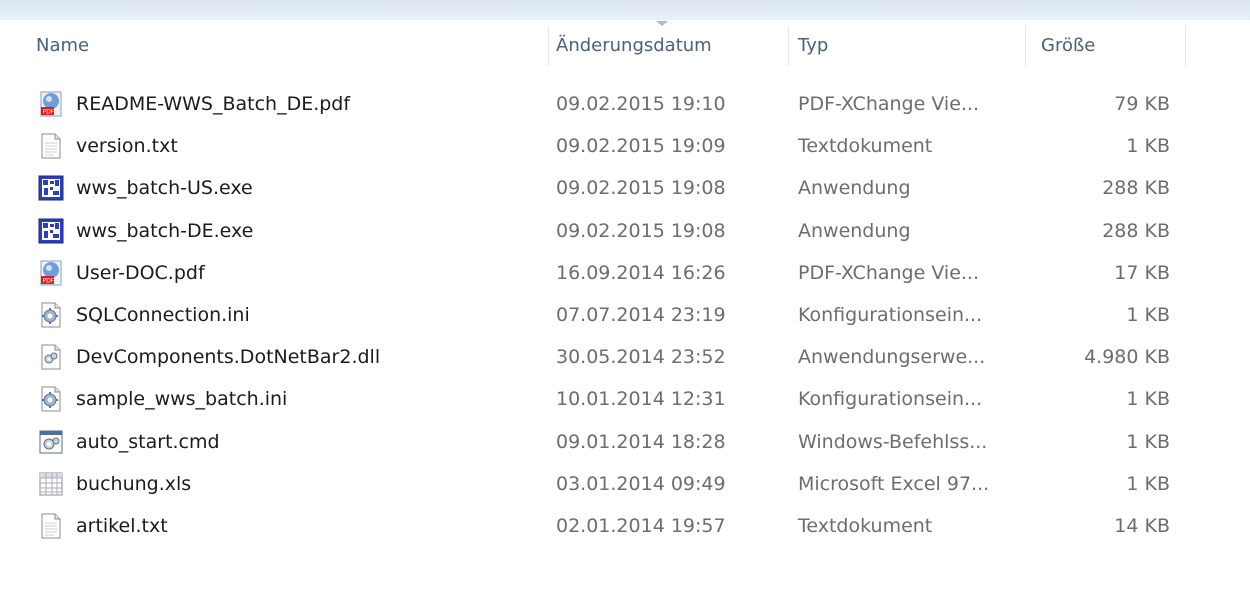 The width and height of the screenshot is (1250, 589). I want to click on column-header-size: Größe, so click(1108, 46).